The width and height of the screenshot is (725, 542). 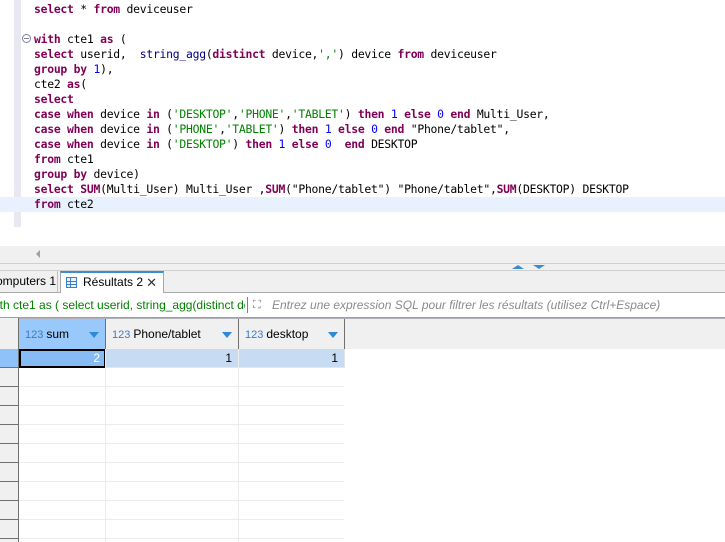 I want to click on code-token: string_agg, so click(x=172, y=54).